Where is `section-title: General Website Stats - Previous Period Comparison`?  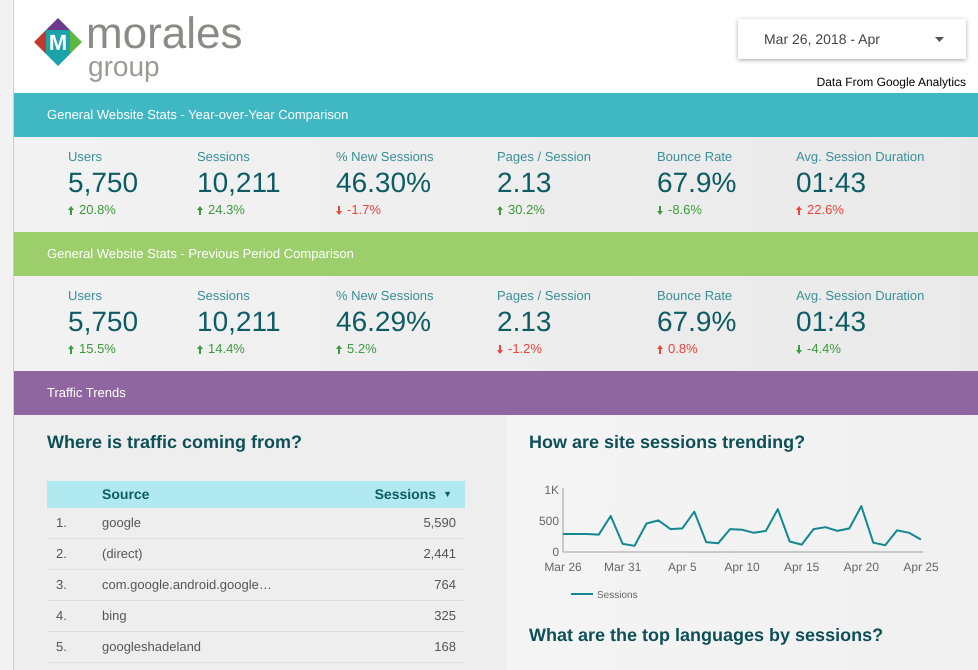 section-title: General Website Stats - Previous Period Comparison is located at coordinates (200, 254).